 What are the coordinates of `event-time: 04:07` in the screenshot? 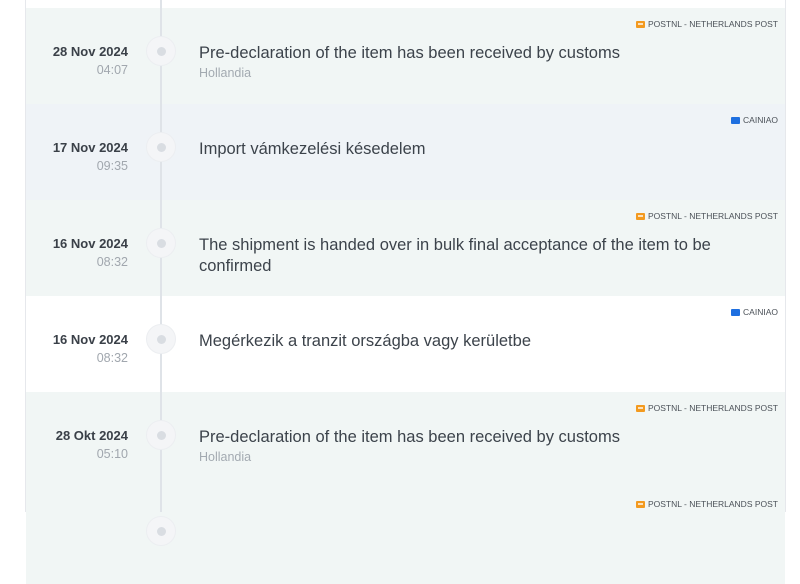 It's located at (112, 70).